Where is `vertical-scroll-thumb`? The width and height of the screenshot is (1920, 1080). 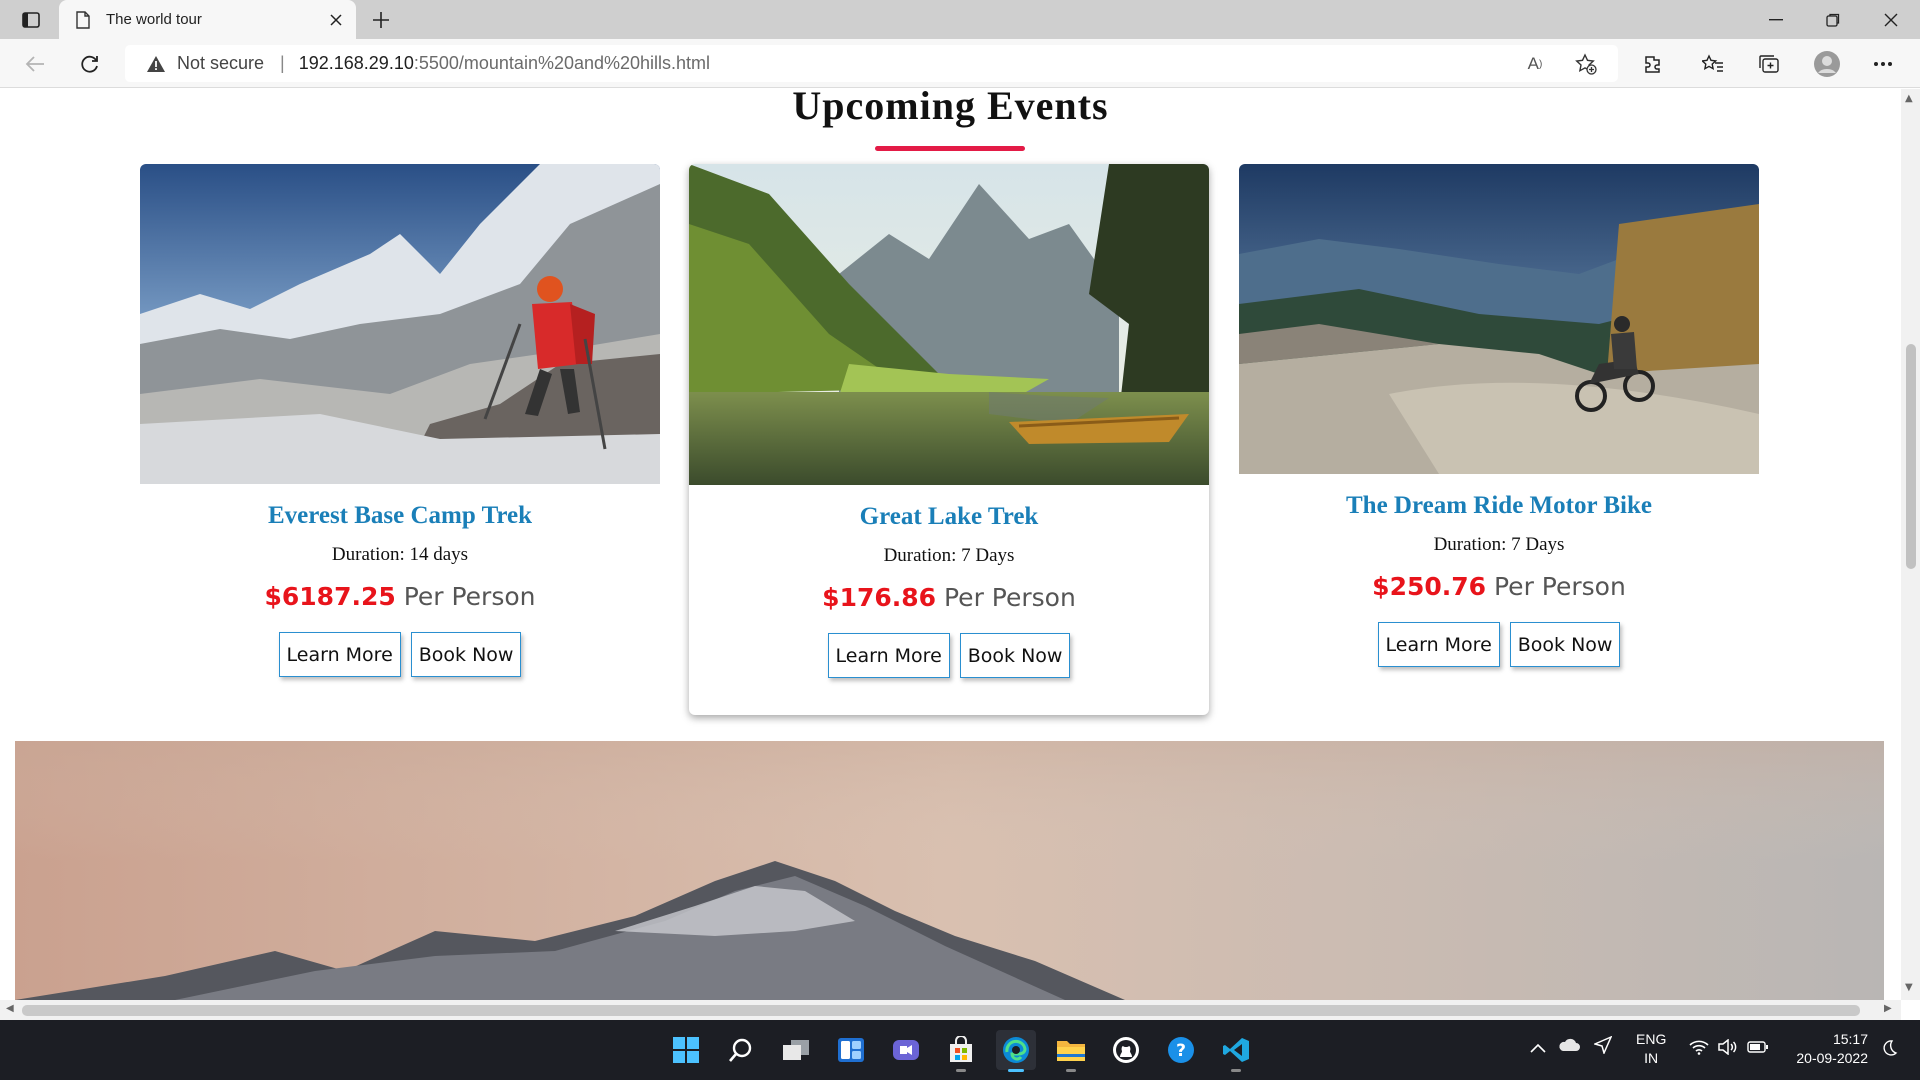 vertical-scroll-thumb is located at coordinates (1911, 456).